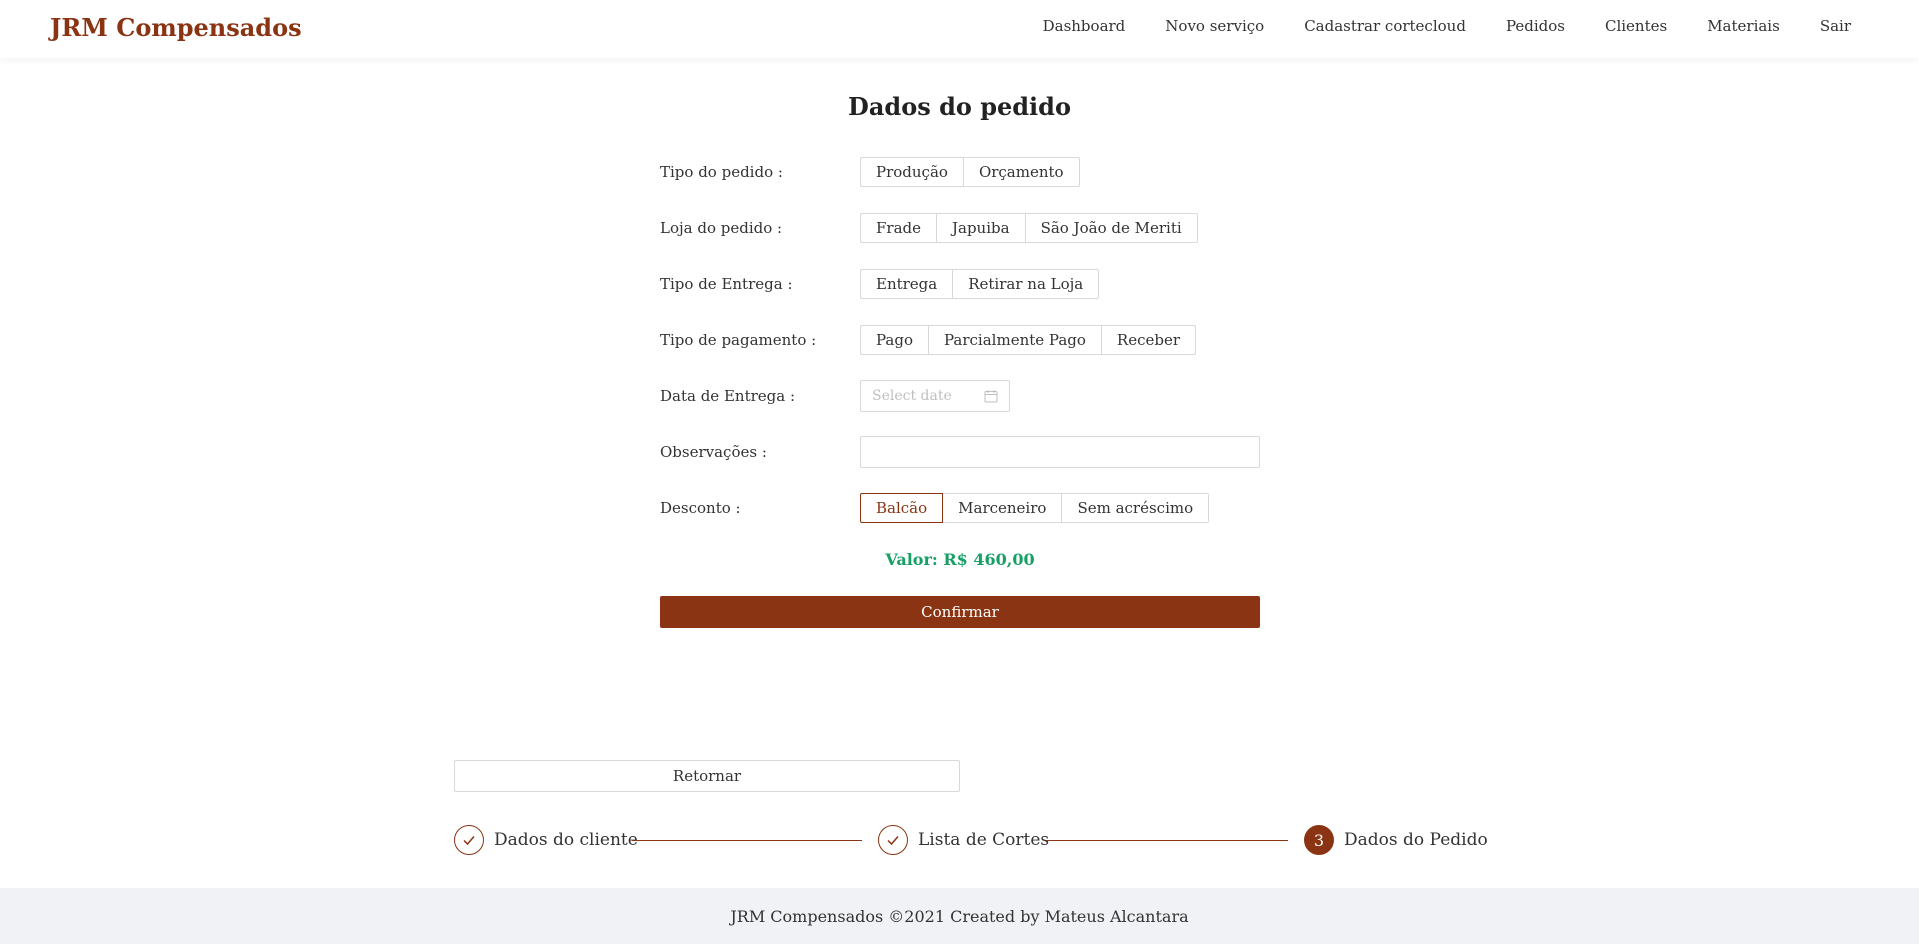 This screenshot has width=1919, height=944. I want to click on label-data-entrega: Data de Entrega, so click(723, 396).